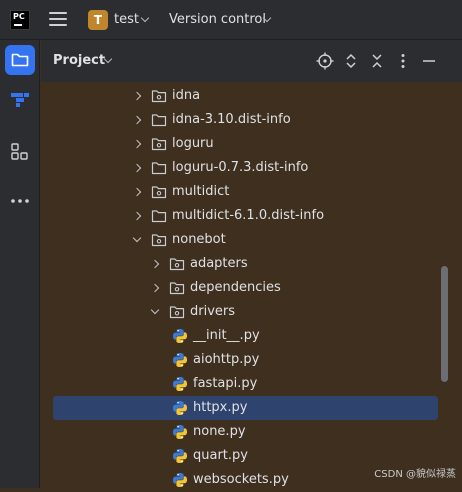 Image resolution: width=462 pixels, height=492 pixels. I want to click on tree-item-label: loguru, so click(193, 143).